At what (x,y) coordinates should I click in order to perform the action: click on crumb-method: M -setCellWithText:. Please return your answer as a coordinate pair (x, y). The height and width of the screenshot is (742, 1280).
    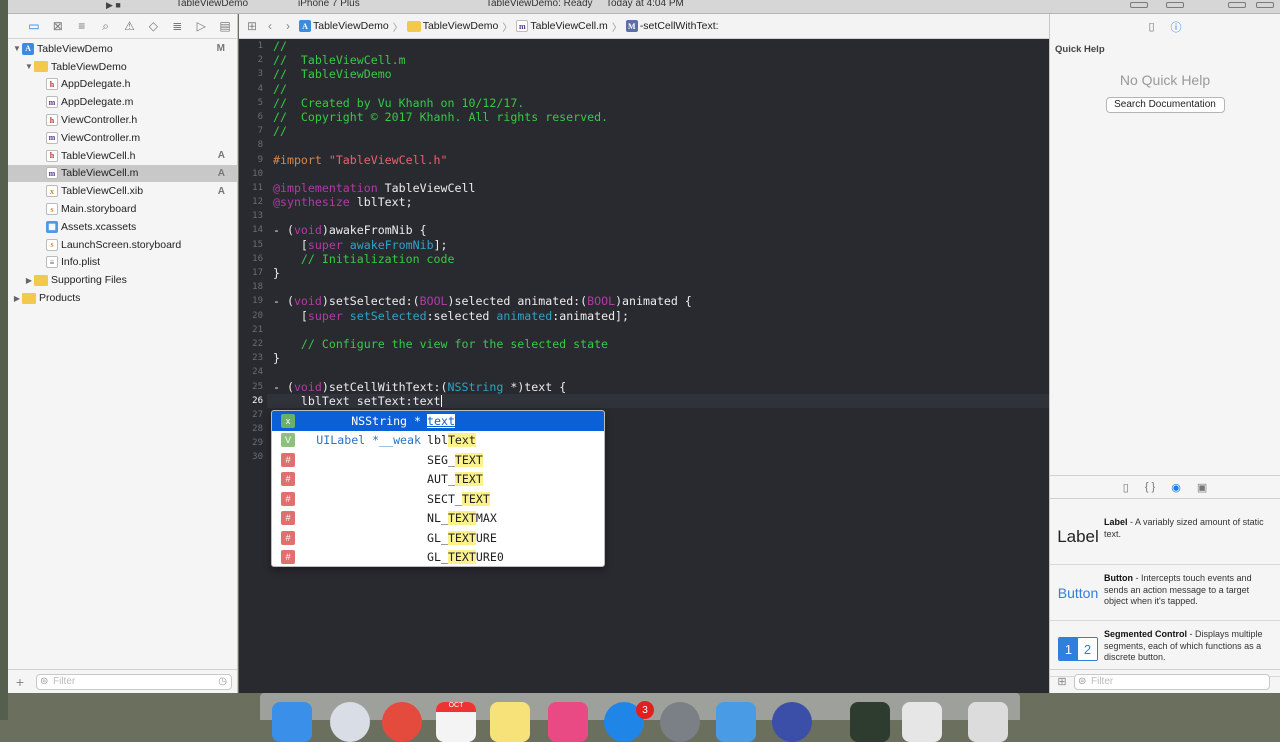
    Looking at the image, I should click on (672, 26).